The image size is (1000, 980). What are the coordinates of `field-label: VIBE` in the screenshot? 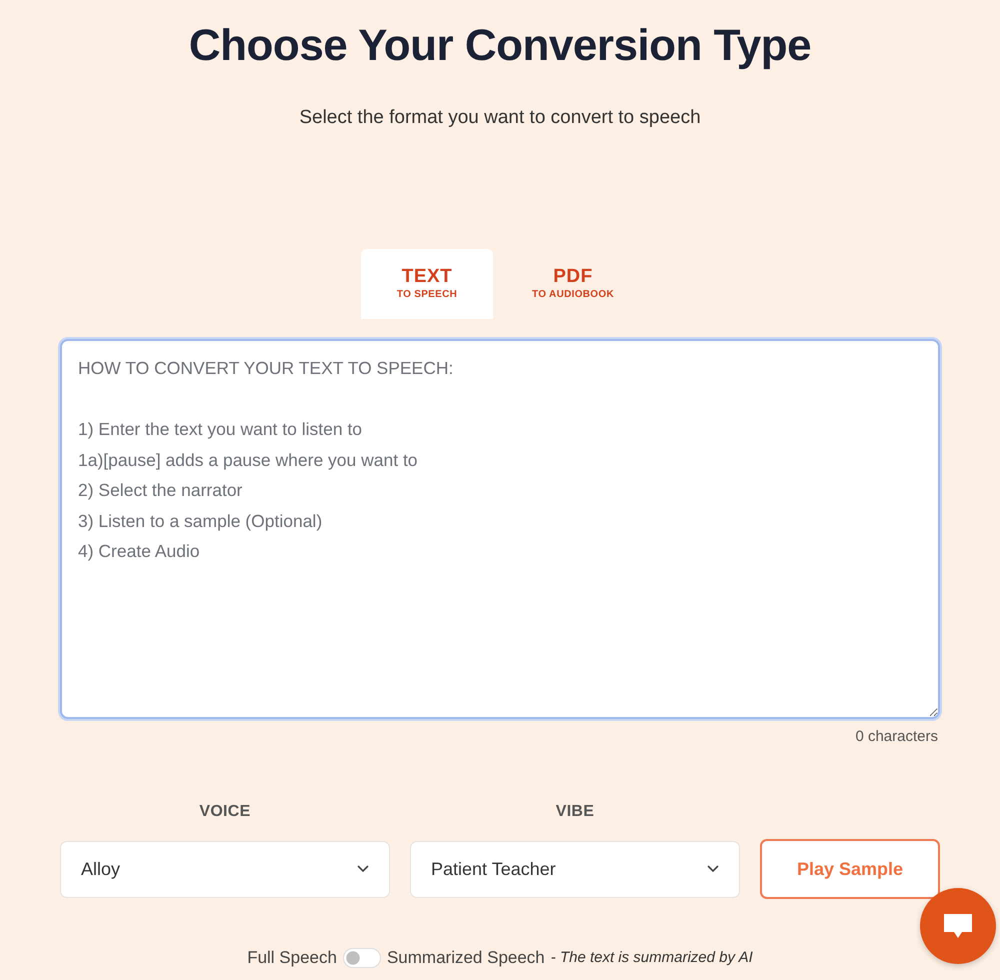 It's located at (575, 812).